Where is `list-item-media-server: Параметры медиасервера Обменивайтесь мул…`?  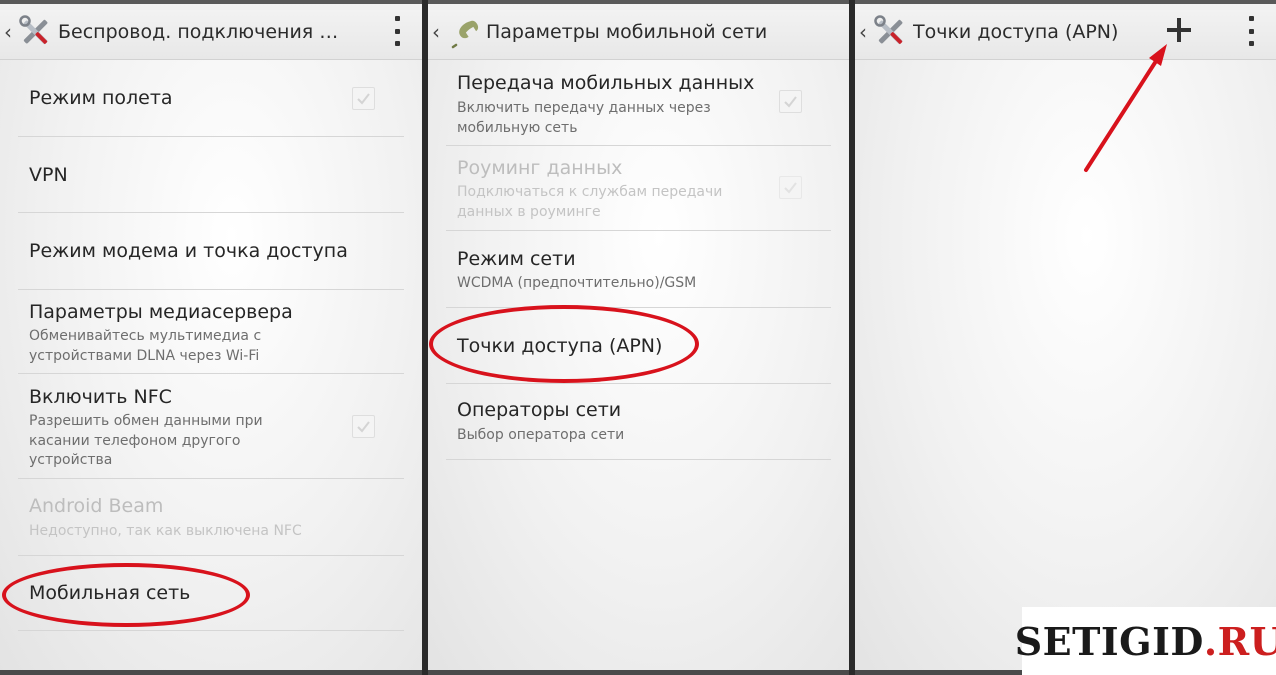 list-item-media-server: Параметры медиасервера Обменивайтесь мул… is located at coordinates (211, 332).